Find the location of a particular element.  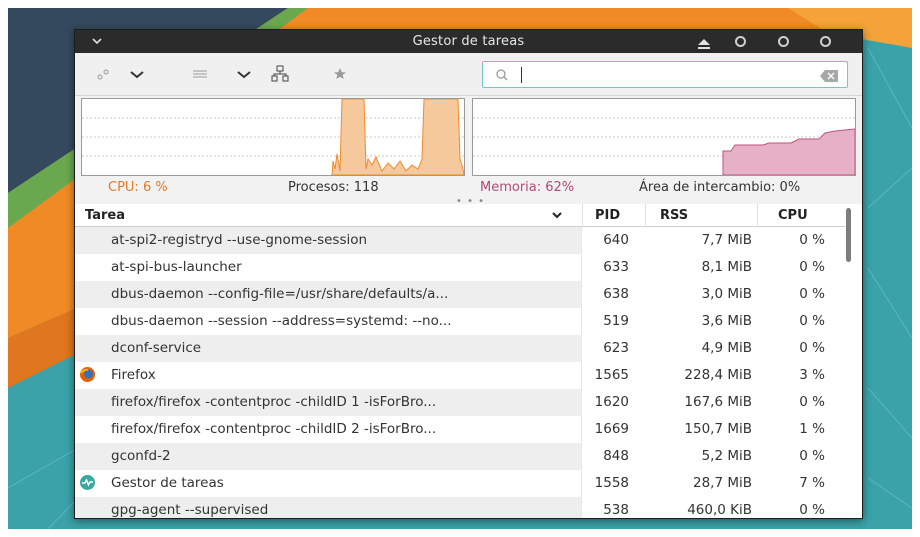

table-row: Gestor de tareas 1558 28,7 MiB 7 % is located at coordinates (460, 483).